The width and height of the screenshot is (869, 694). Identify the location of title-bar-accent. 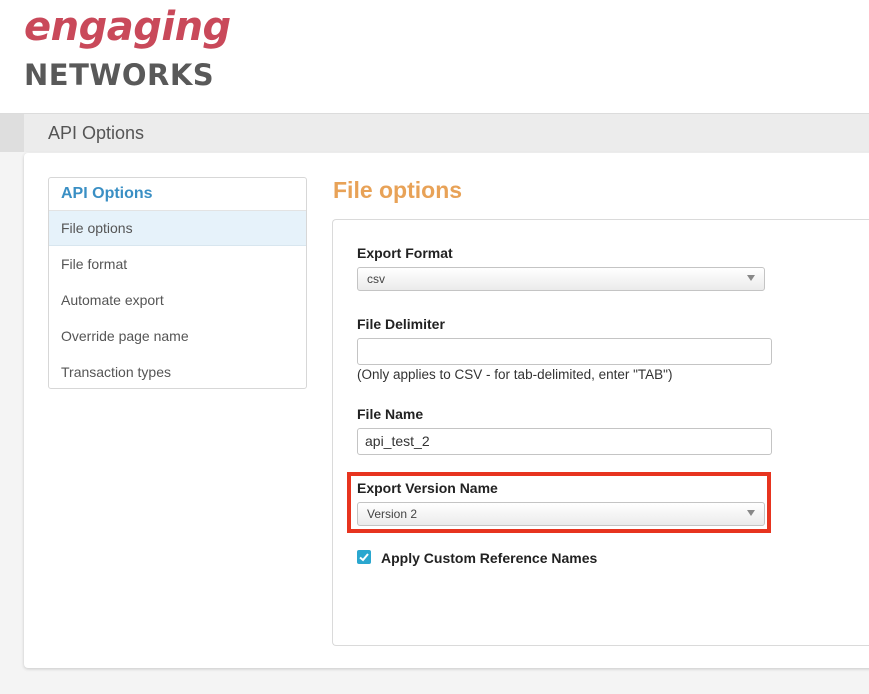
(12, 133).